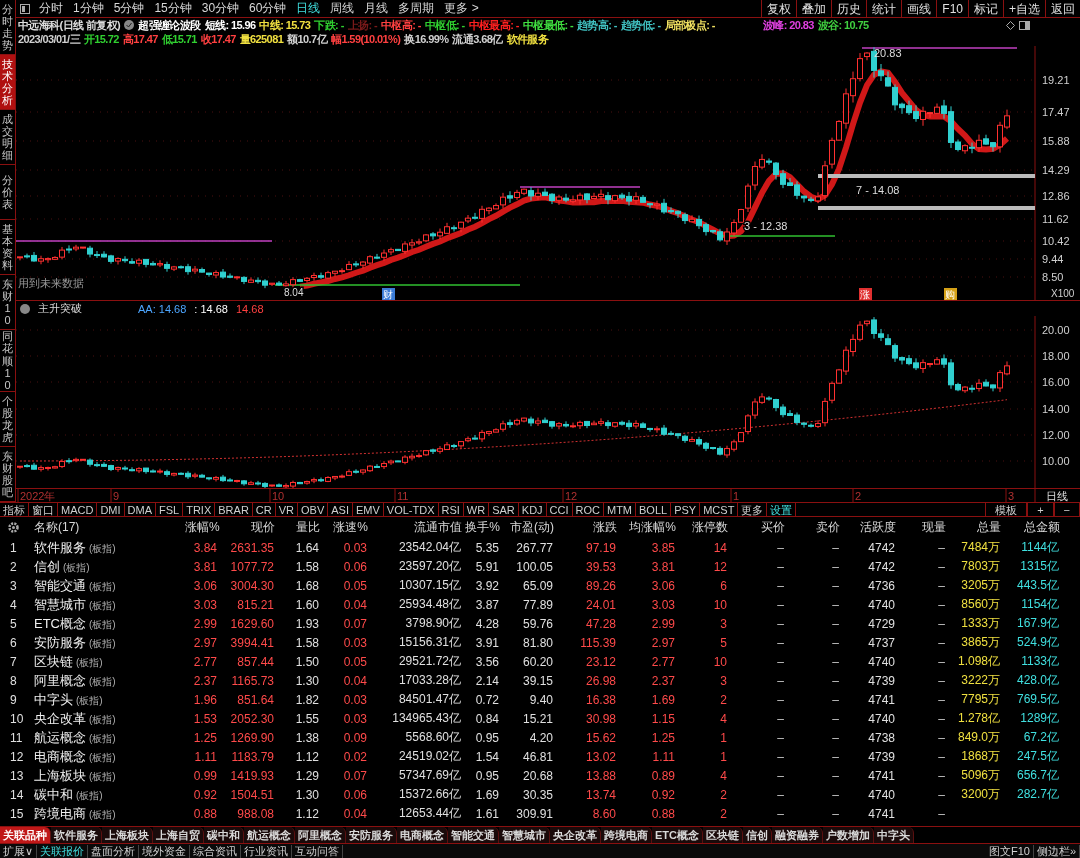 The width and height of the screenshot is (1080, 858). What do you see at coordinates (849, 9) in the screenshot?
I see `toolbar-button: 历史` at bounding box center [849, 9].